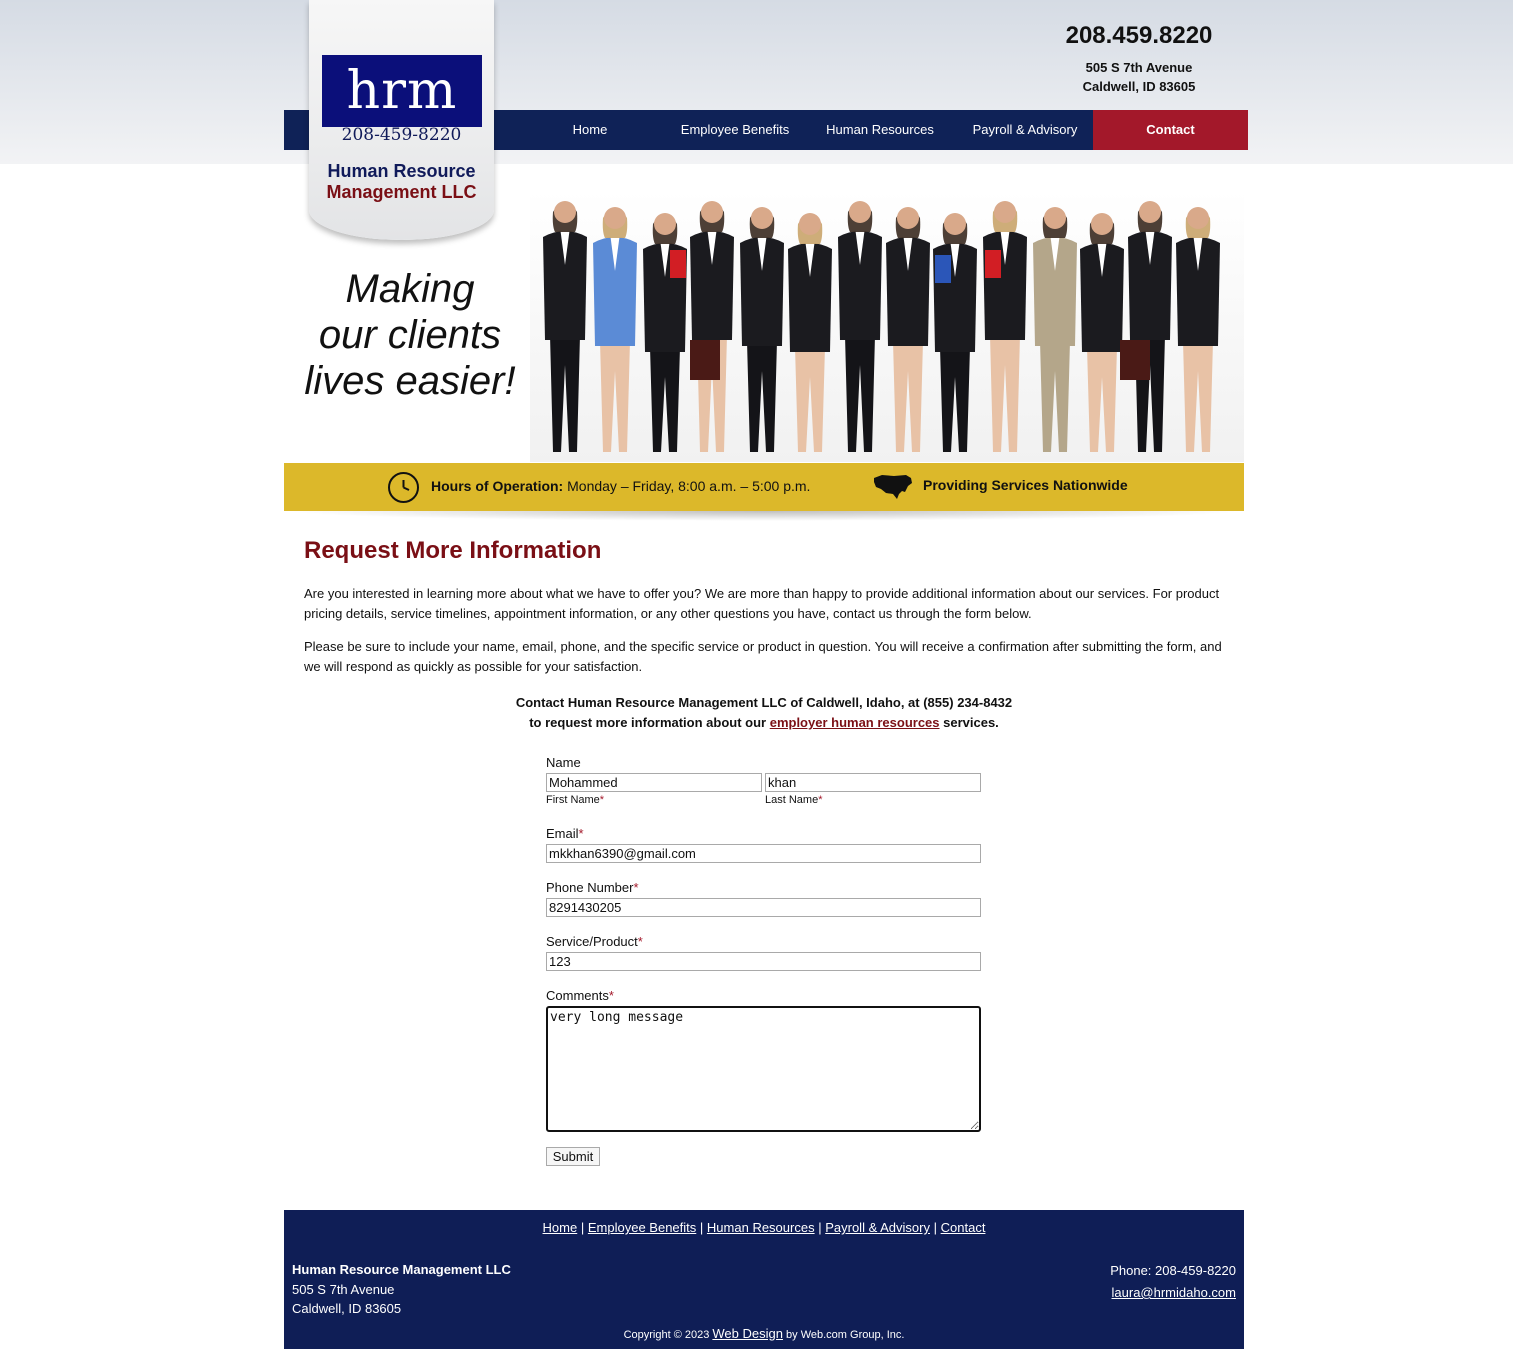 This screenshot has height=1349, width=1513. I want to click on service-label: Service/Product*, so click(594, 941).